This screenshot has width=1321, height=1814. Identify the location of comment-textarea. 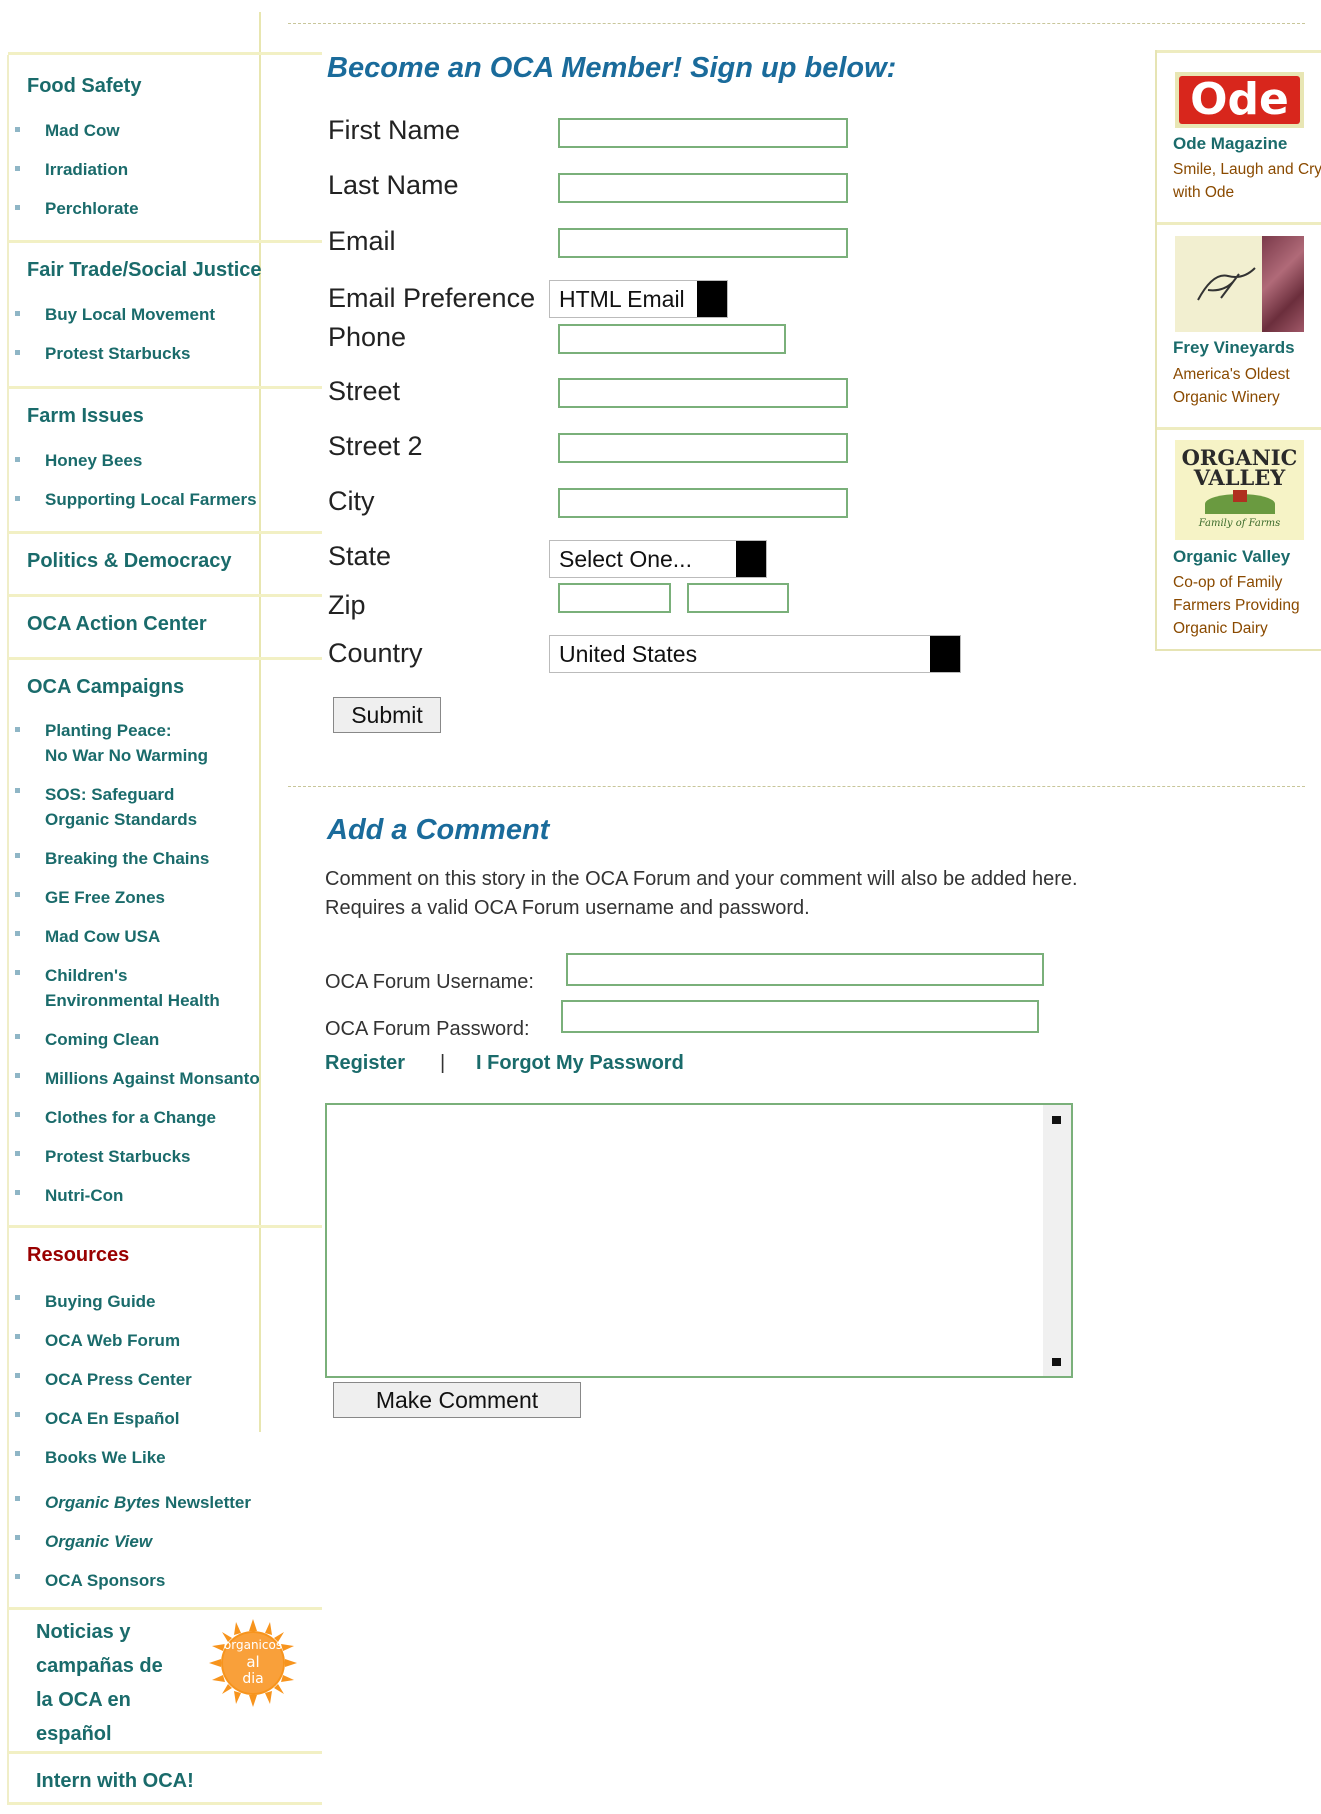
(699, 1240).